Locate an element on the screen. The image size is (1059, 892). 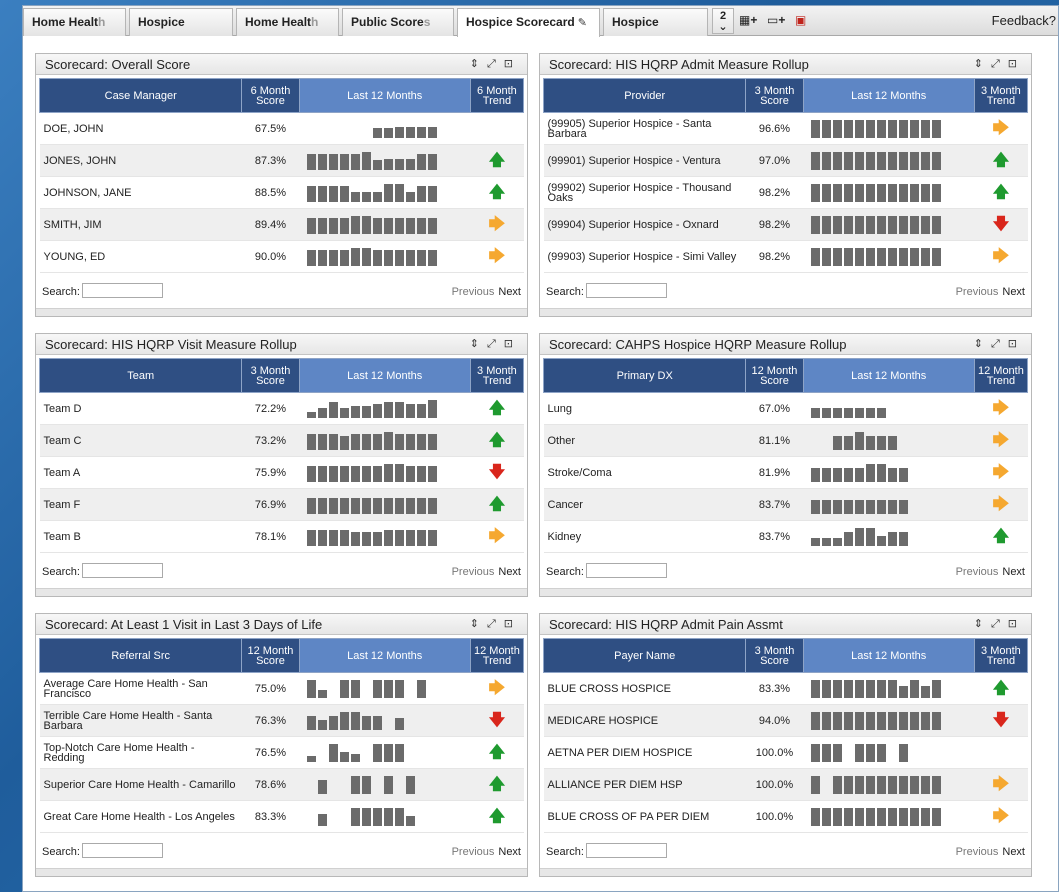
table-row: (99904) Superior Hospice - Oxnard 98.2% 🡇 is located at coordinates (785, 224).